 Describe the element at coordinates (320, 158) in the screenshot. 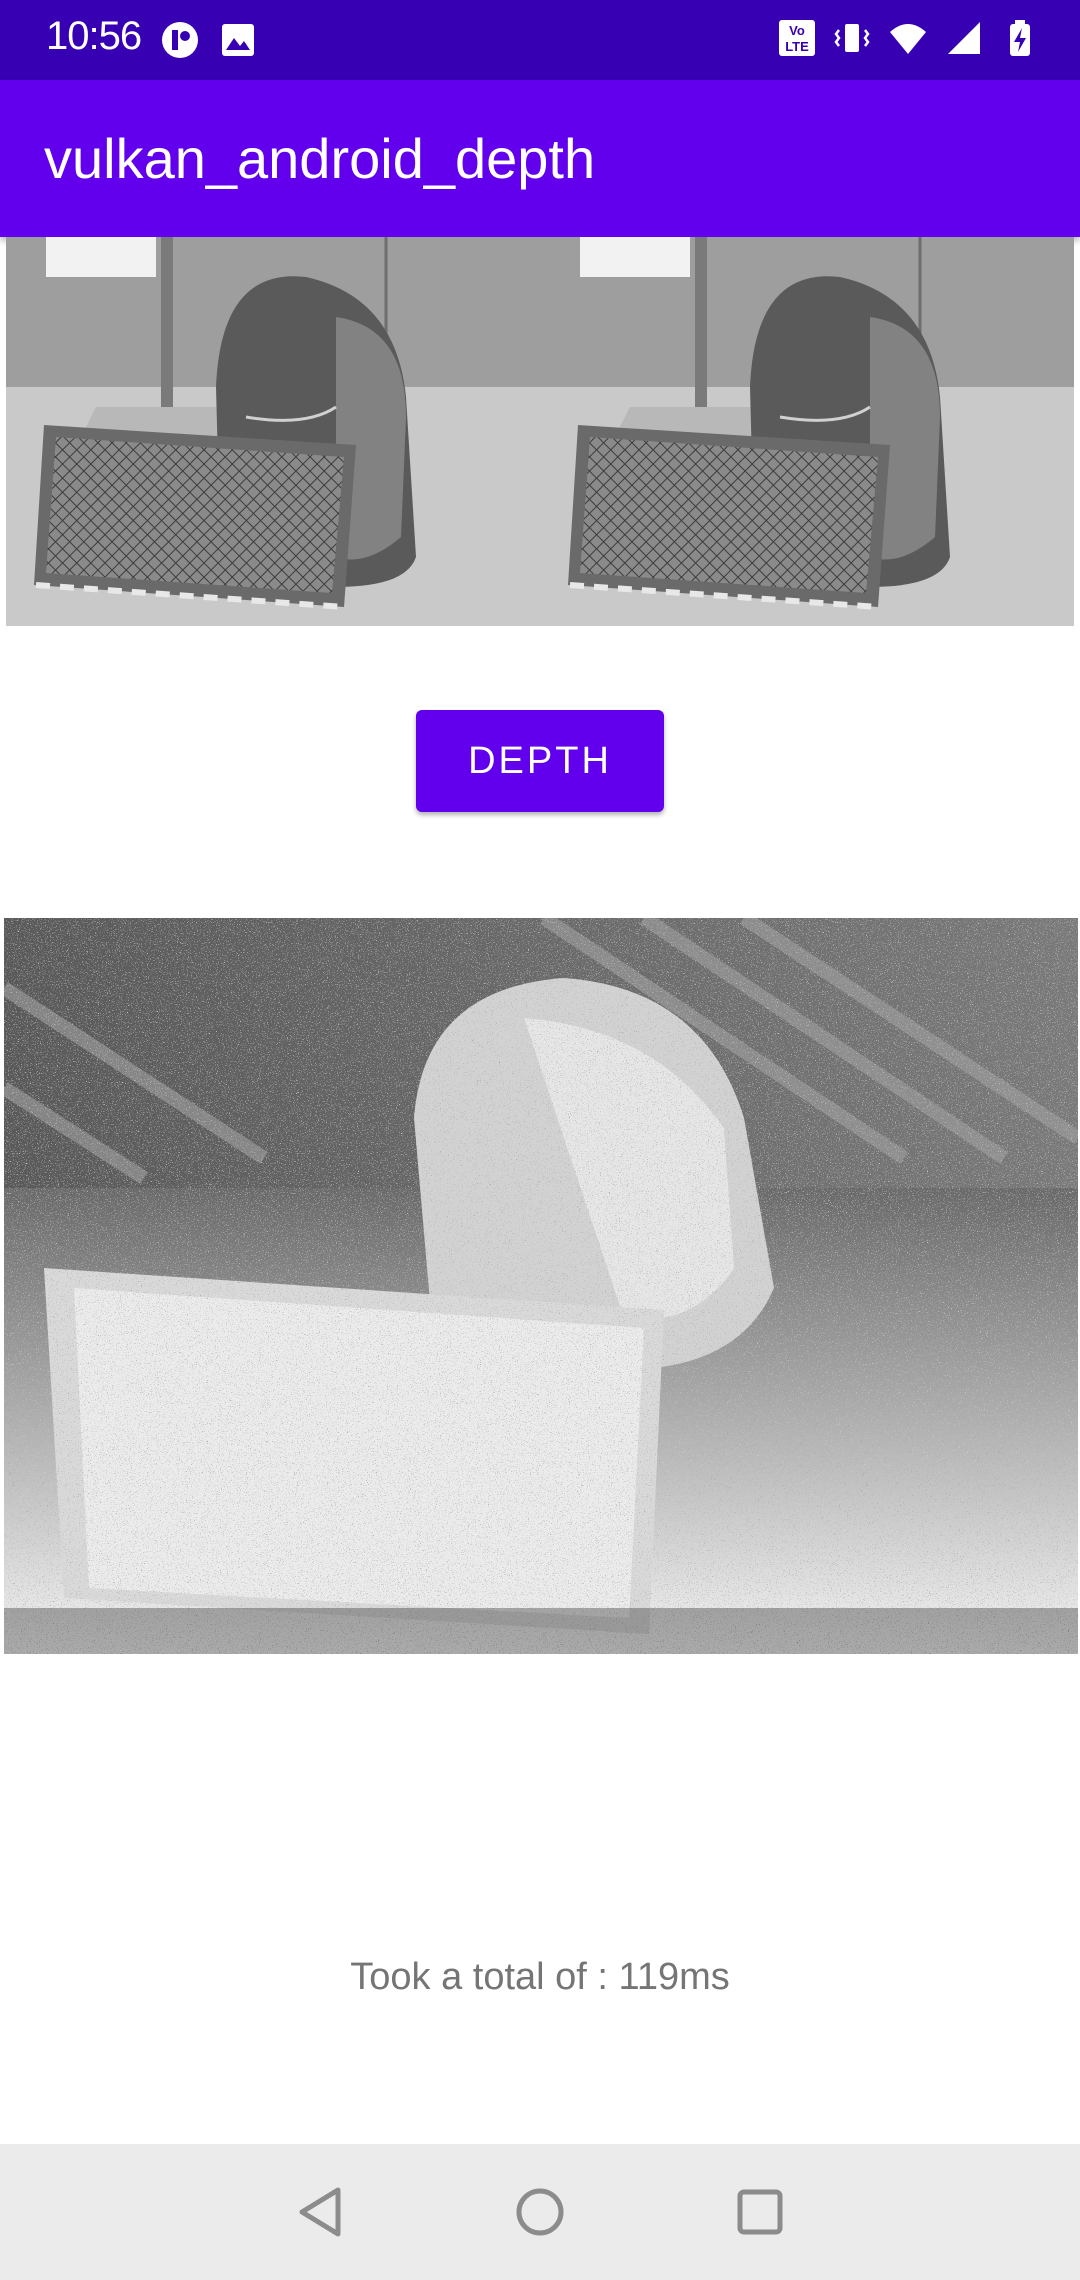

I see `app-title: vulkan_android_depth` at that location.